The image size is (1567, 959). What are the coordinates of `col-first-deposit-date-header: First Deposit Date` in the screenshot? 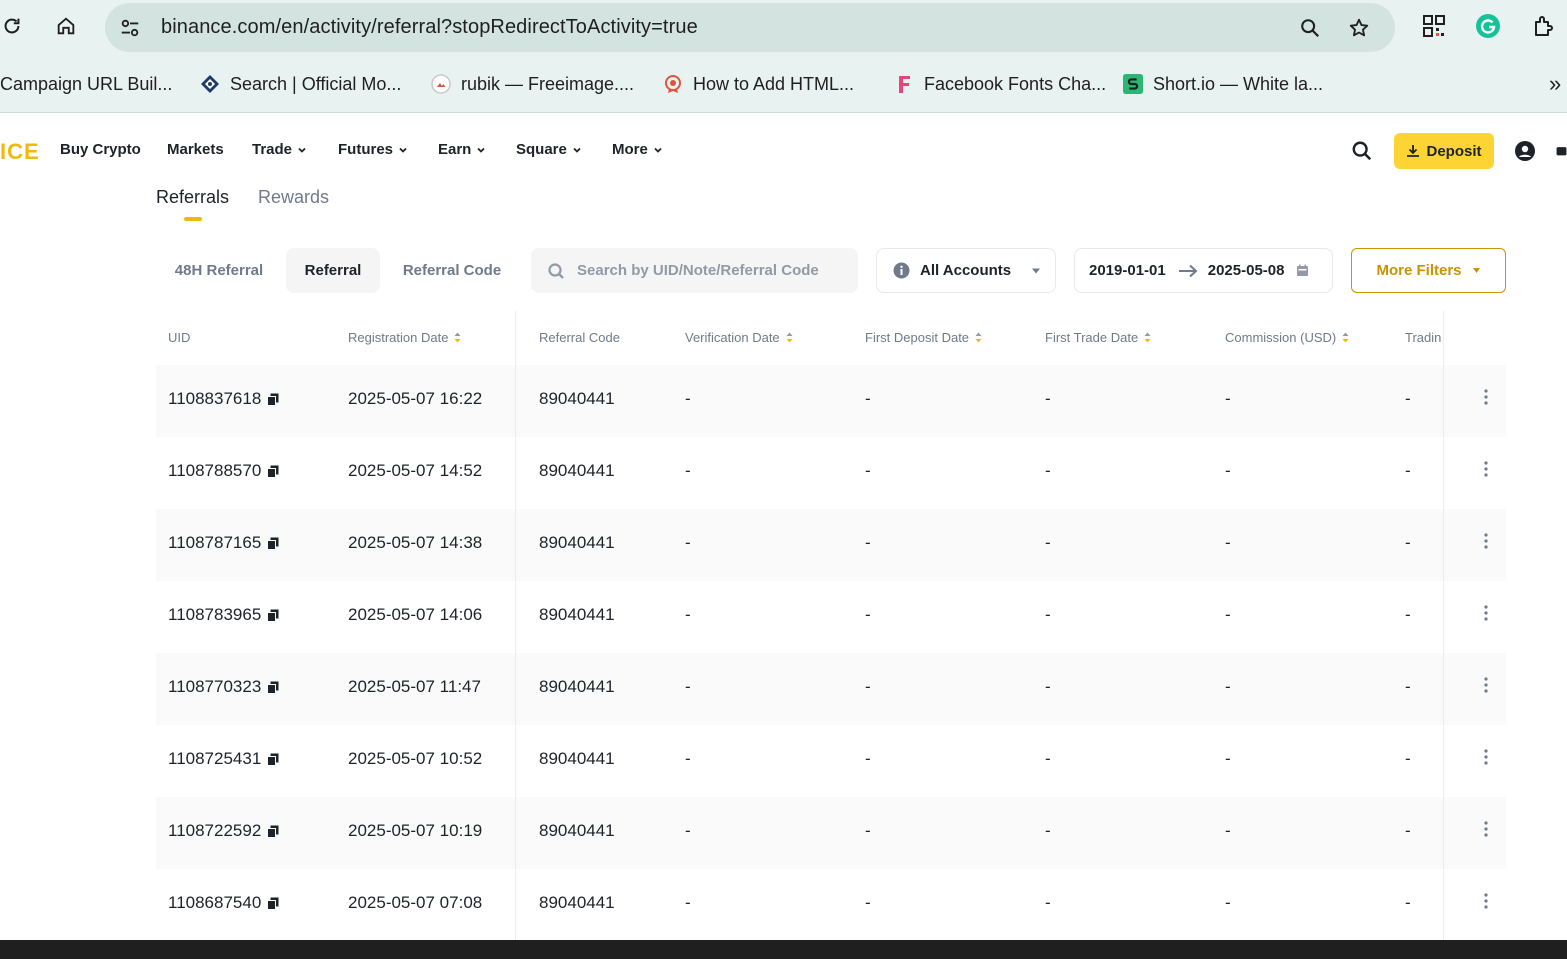 It's located at (923, 337).